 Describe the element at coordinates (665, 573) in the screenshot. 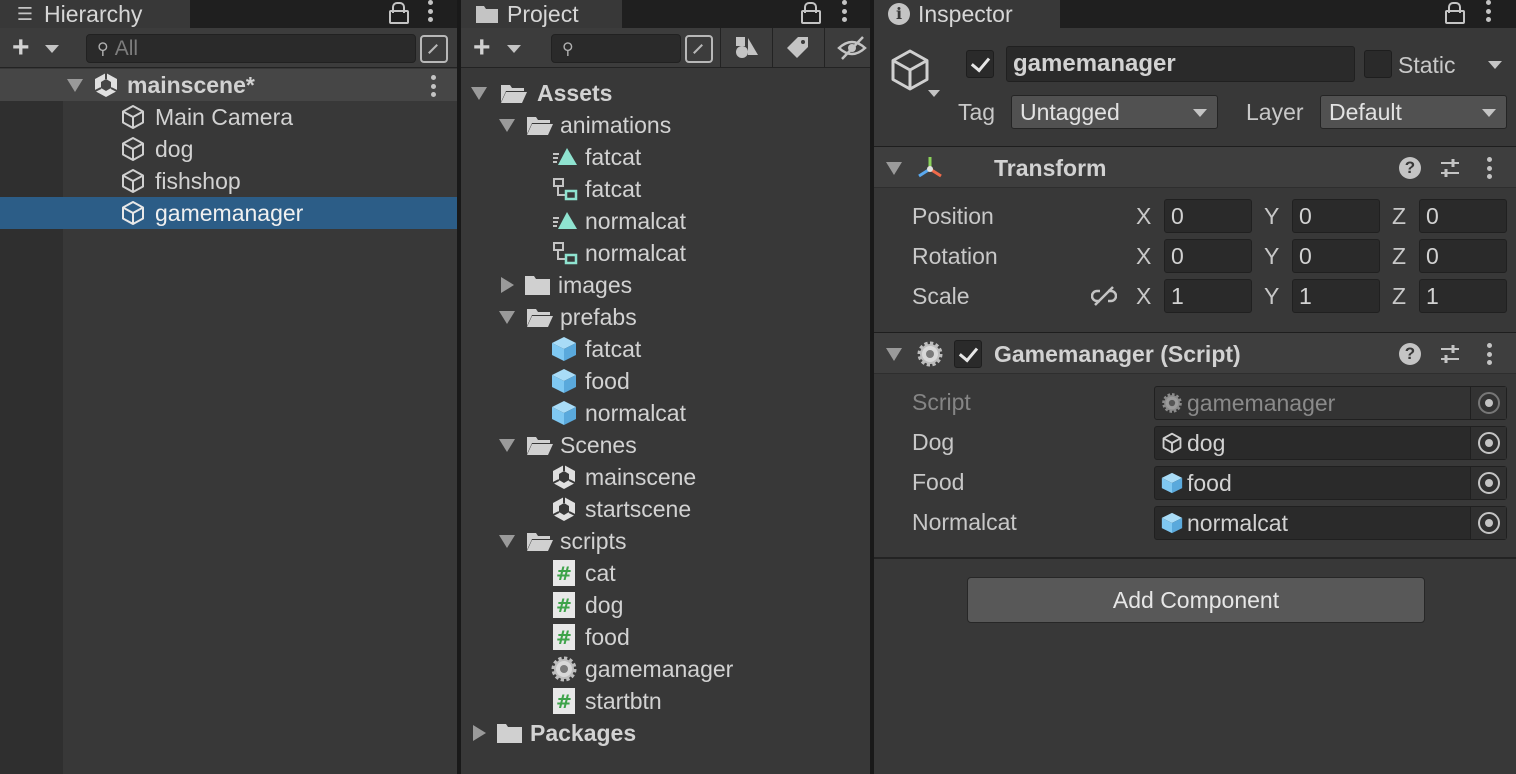

I see `list-item: # cat` at that location.